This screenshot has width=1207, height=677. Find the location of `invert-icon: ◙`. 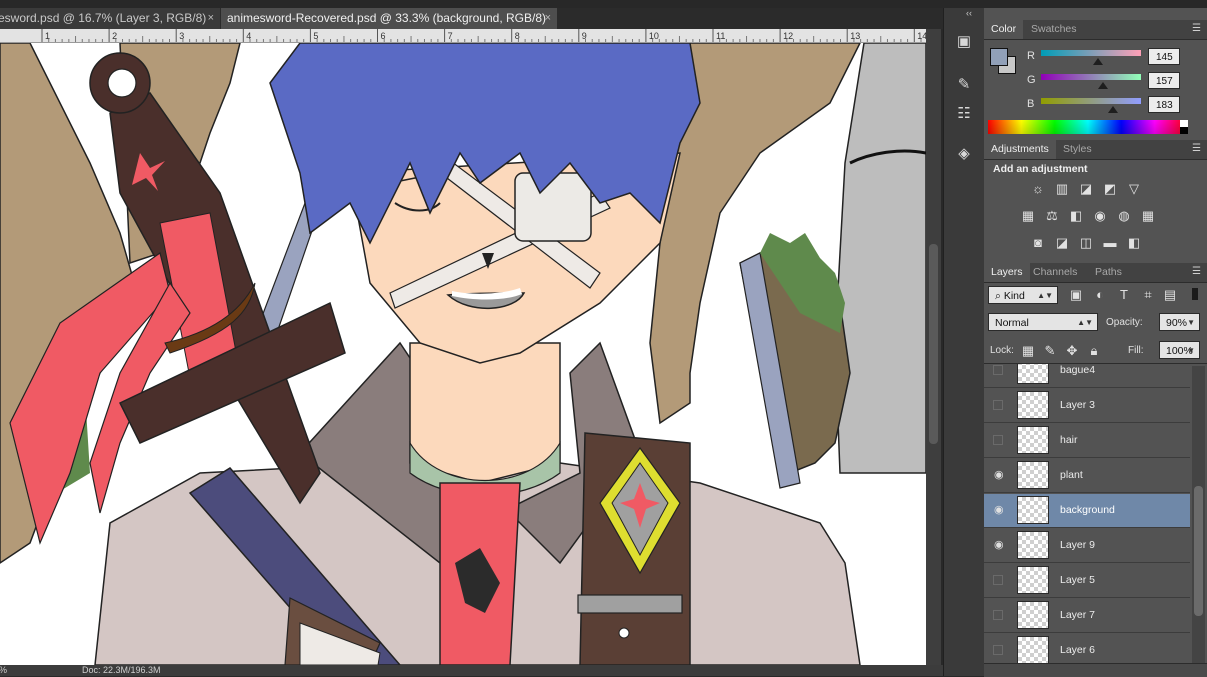

invert-icon: ◙ is located at coordinates (1038, 243).